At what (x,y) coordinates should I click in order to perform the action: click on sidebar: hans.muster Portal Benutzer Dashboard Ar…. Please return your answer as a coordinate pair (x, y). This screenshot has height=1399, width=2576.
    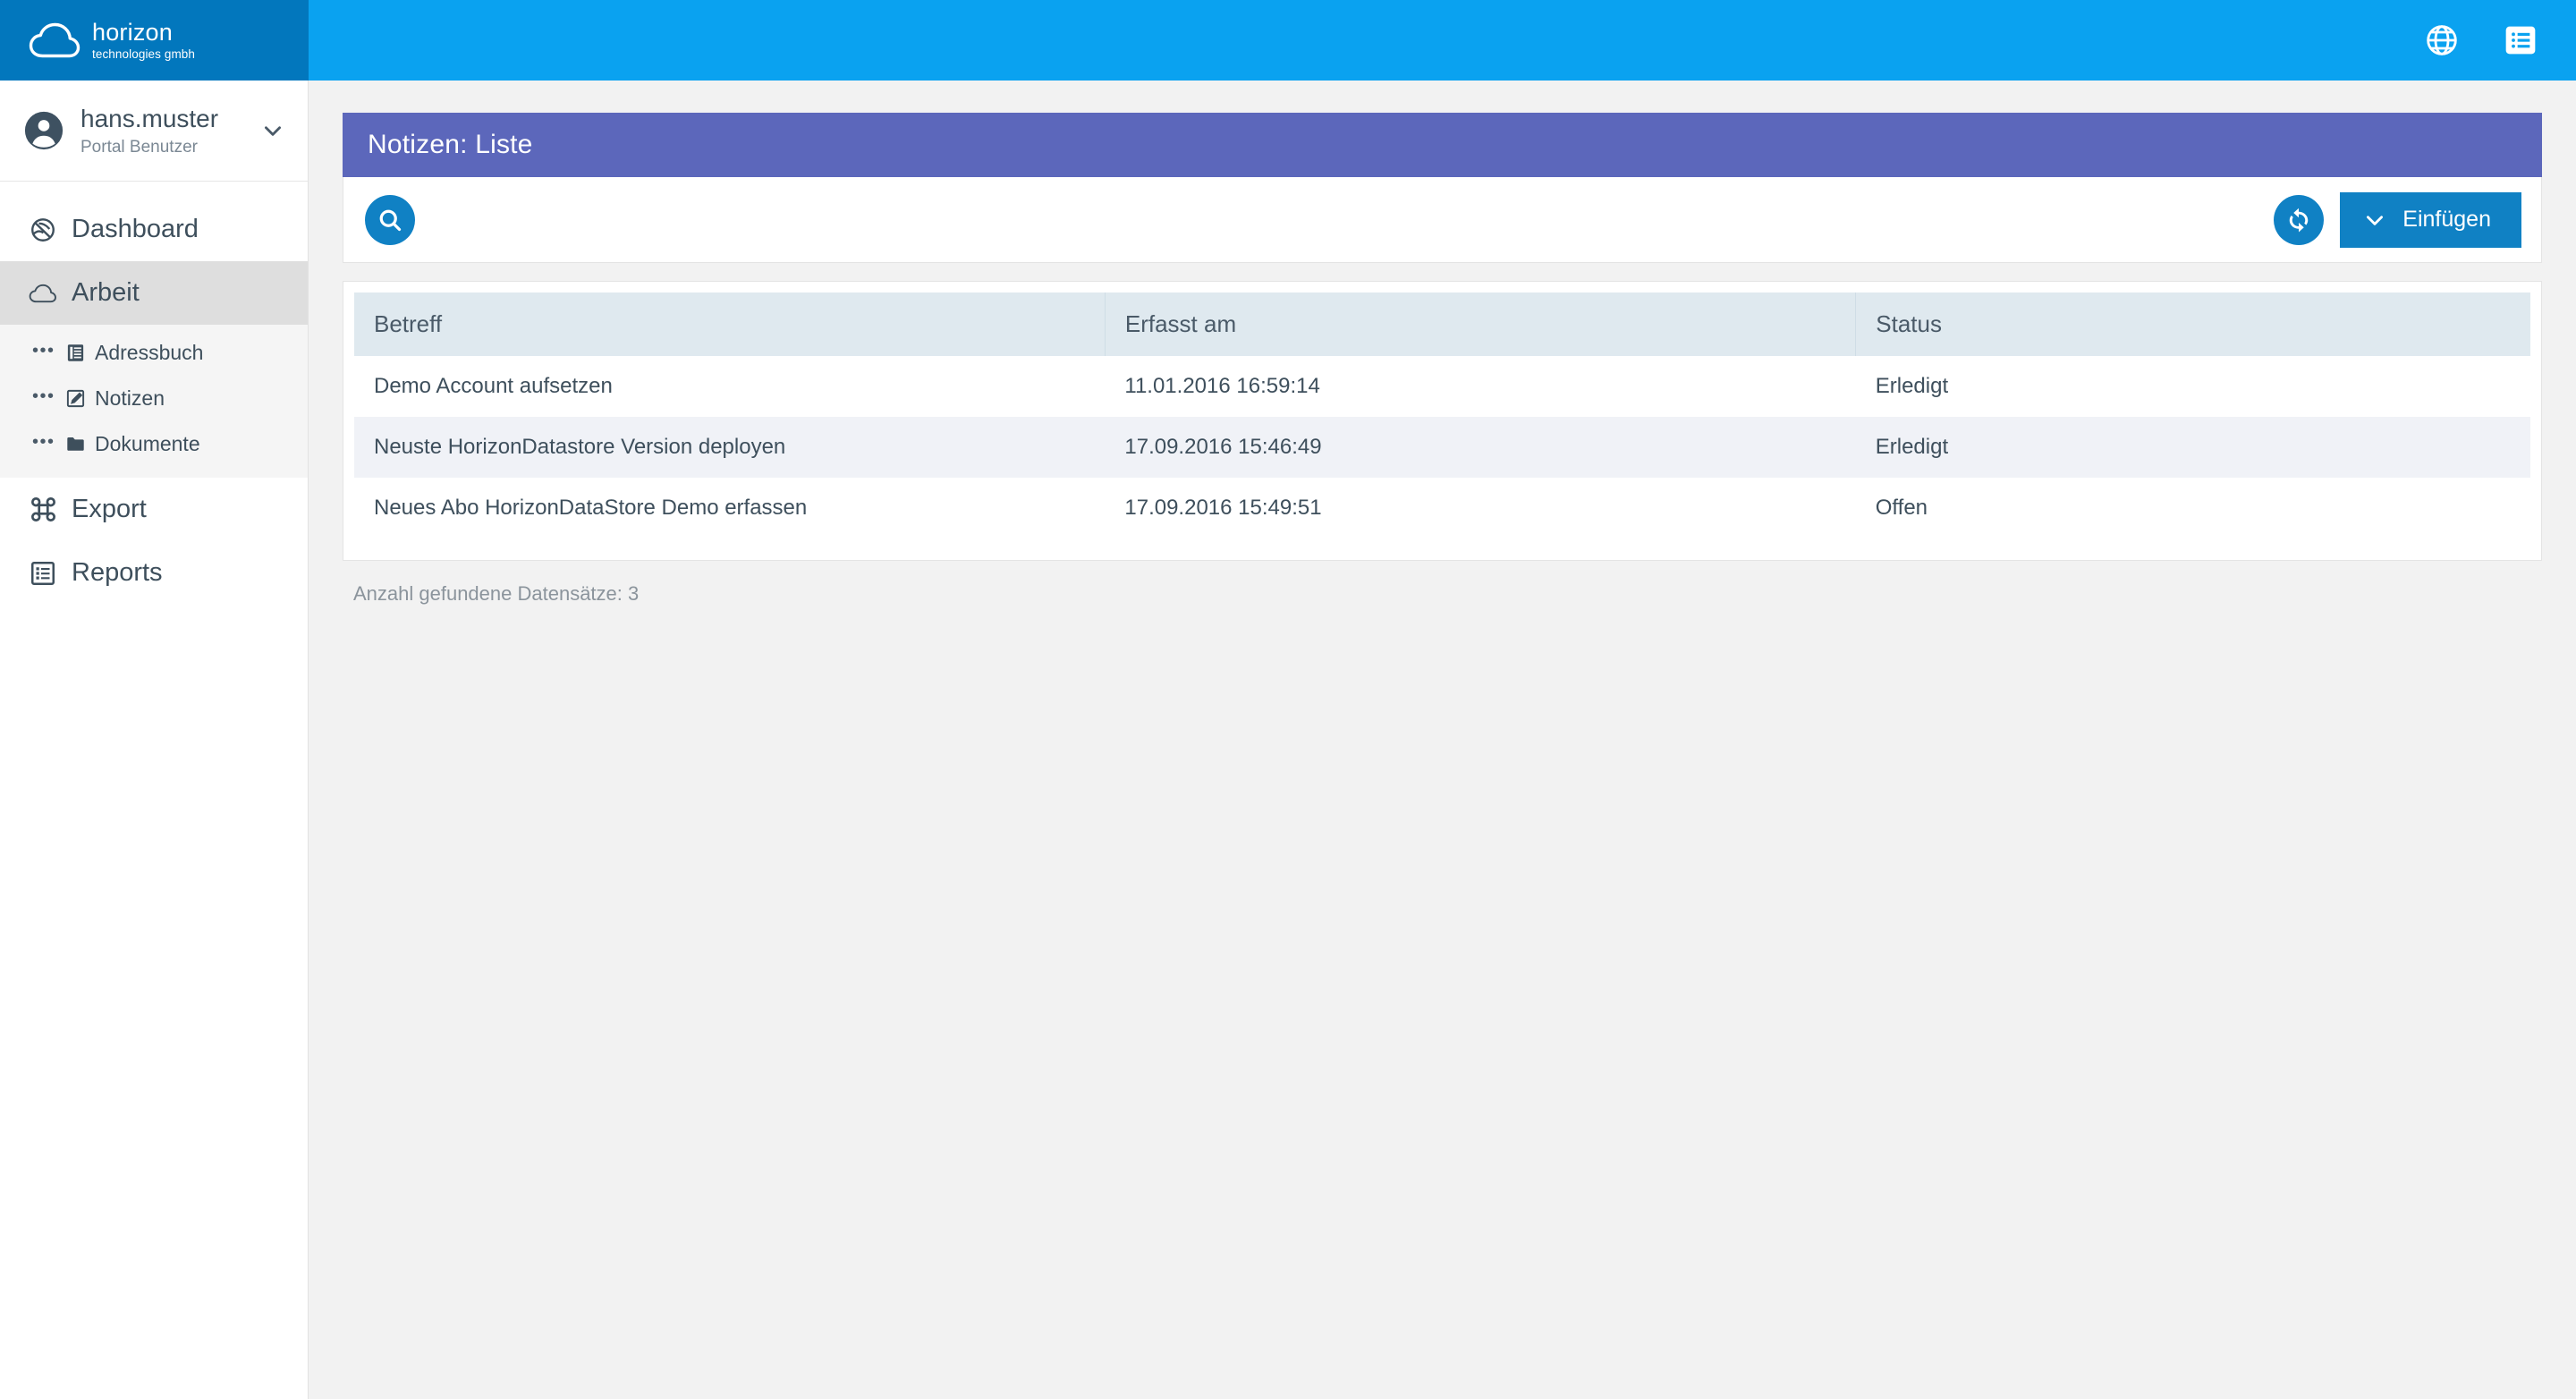
    Looking at the image, I should click on (154, 740).